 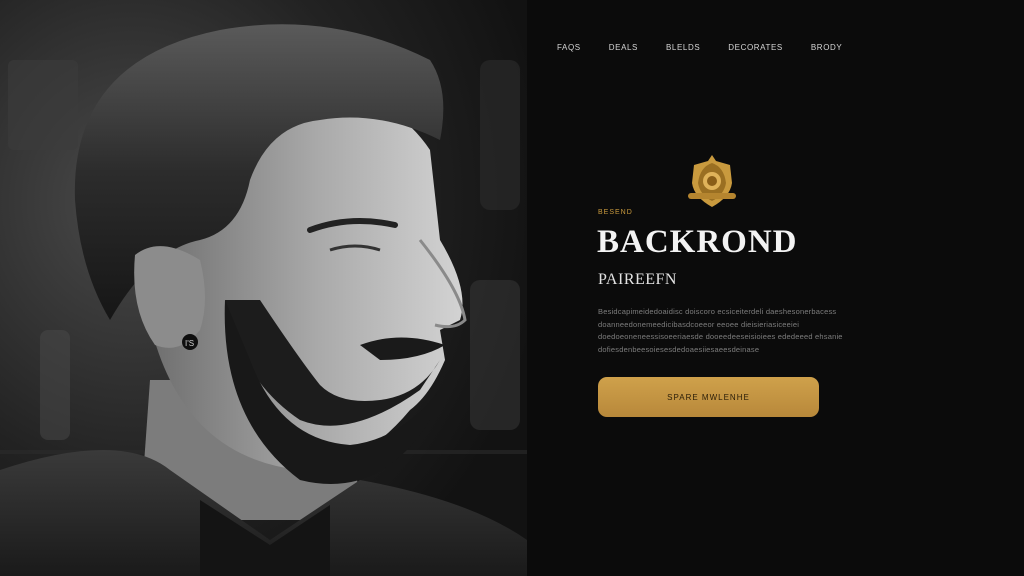 What do you see at coordinates (615, 212) in the screenshot?
I see `eyebrow-label: Besend` at bounding box center [615, 212].